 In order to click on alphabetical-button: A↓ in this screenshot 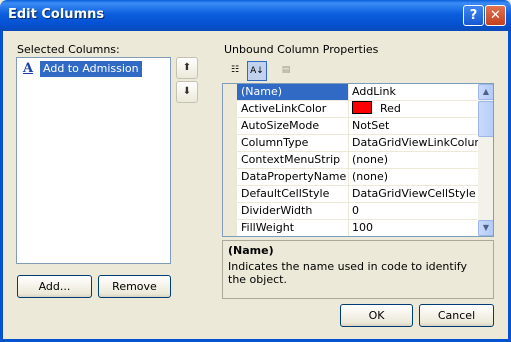, I will do `click(257, 71)`.